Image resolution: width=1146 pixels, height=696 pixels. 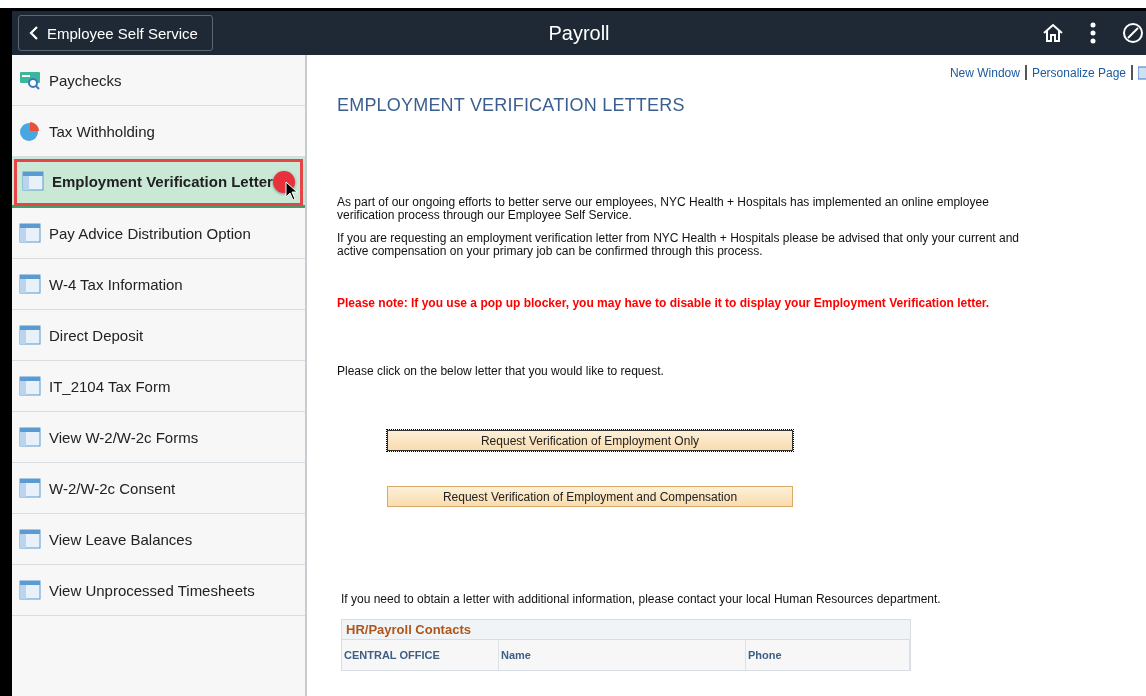 What do you see at coordinates (984, 72) in the screenshot?
I see `page-link: New Window` at bounding box center [984, 72].